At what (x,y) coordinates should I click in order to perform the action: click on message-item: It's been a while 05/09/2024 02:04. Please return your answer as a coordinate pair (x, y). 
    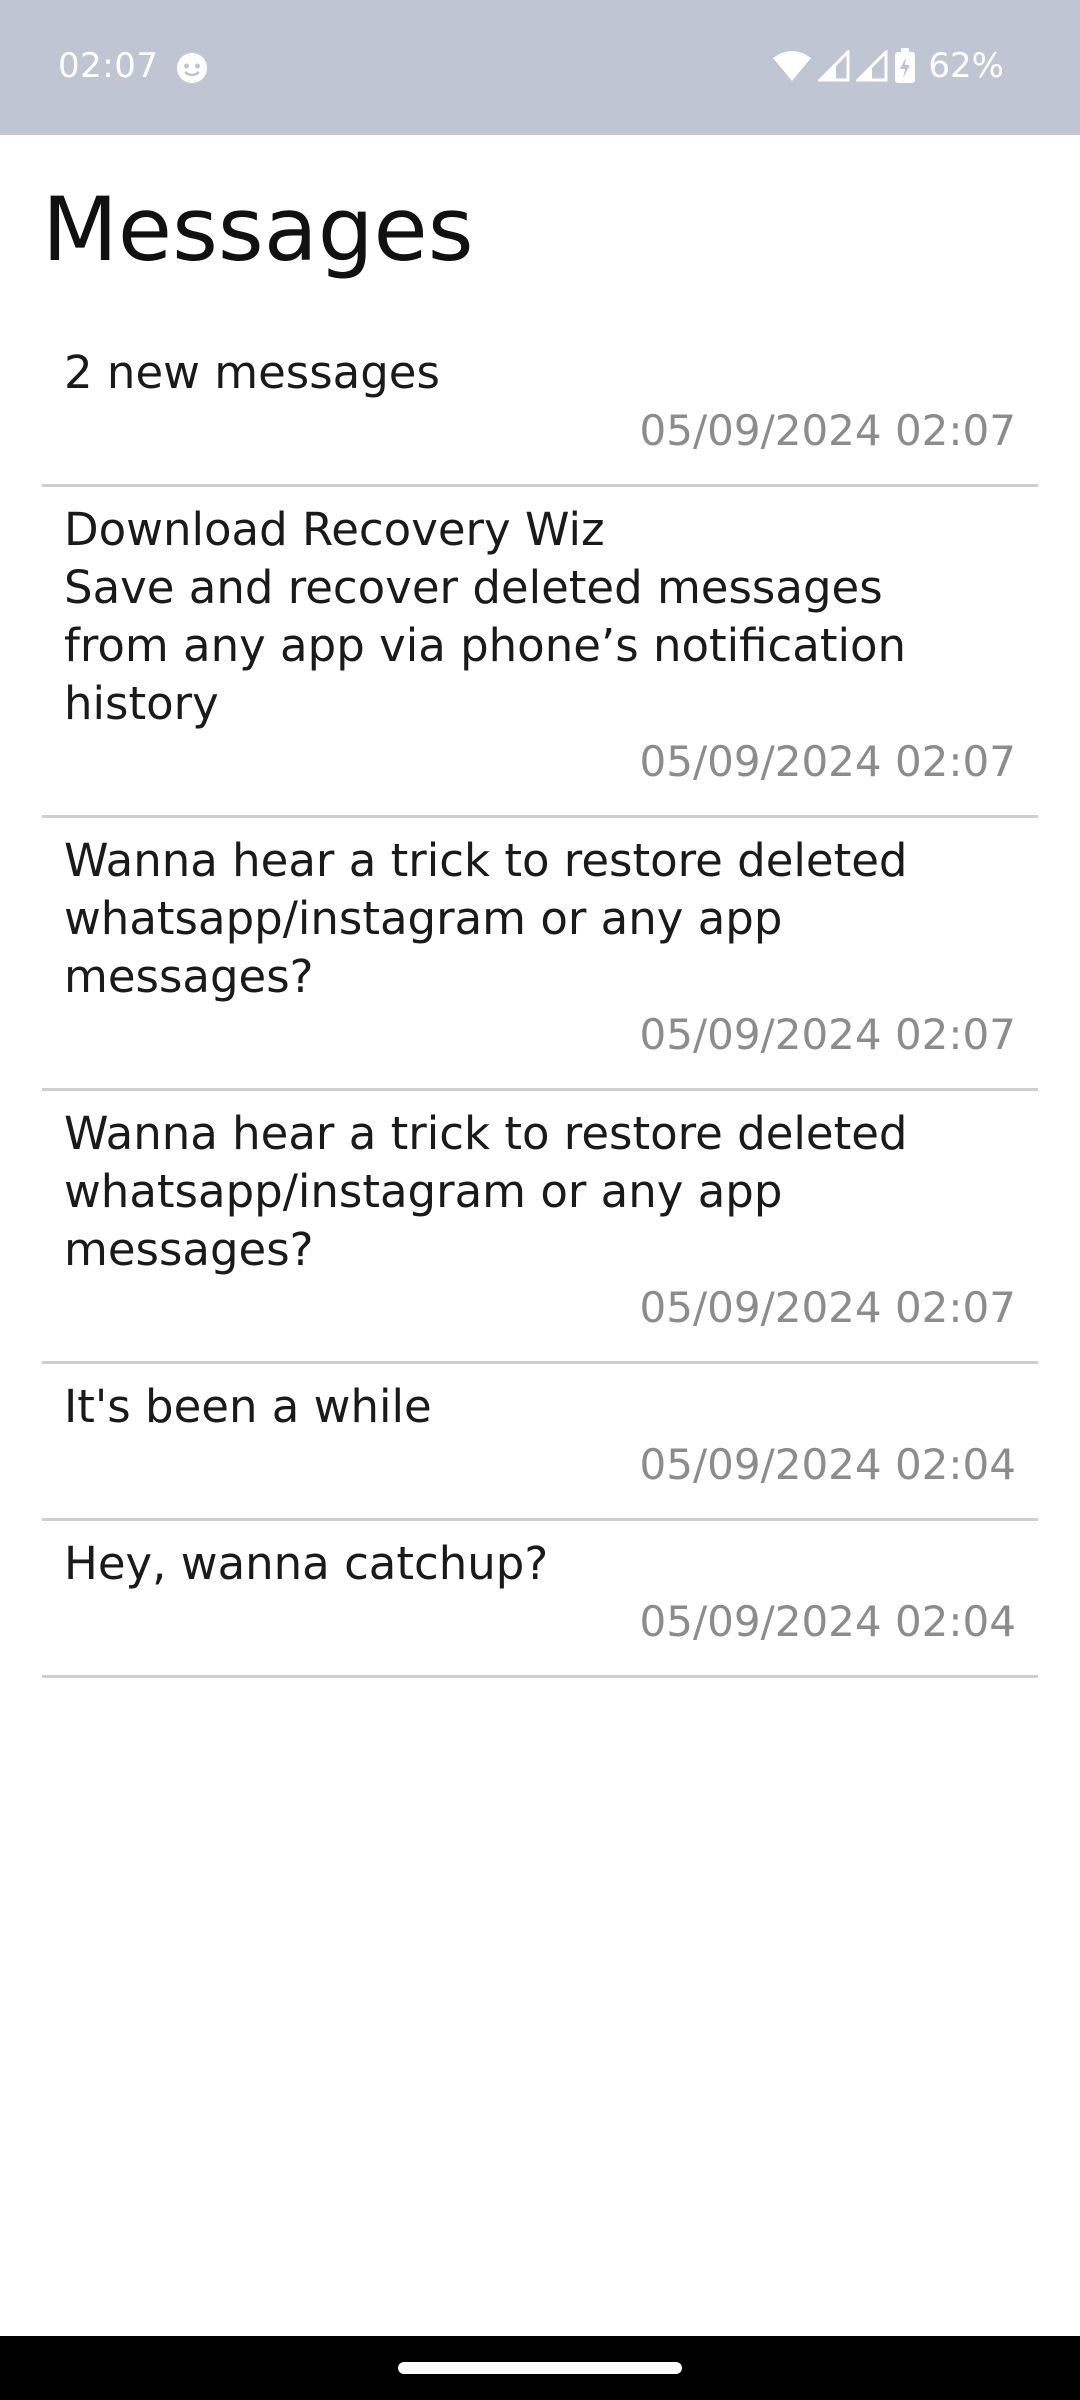
    Looking at the image, I should click on (540, 1442).